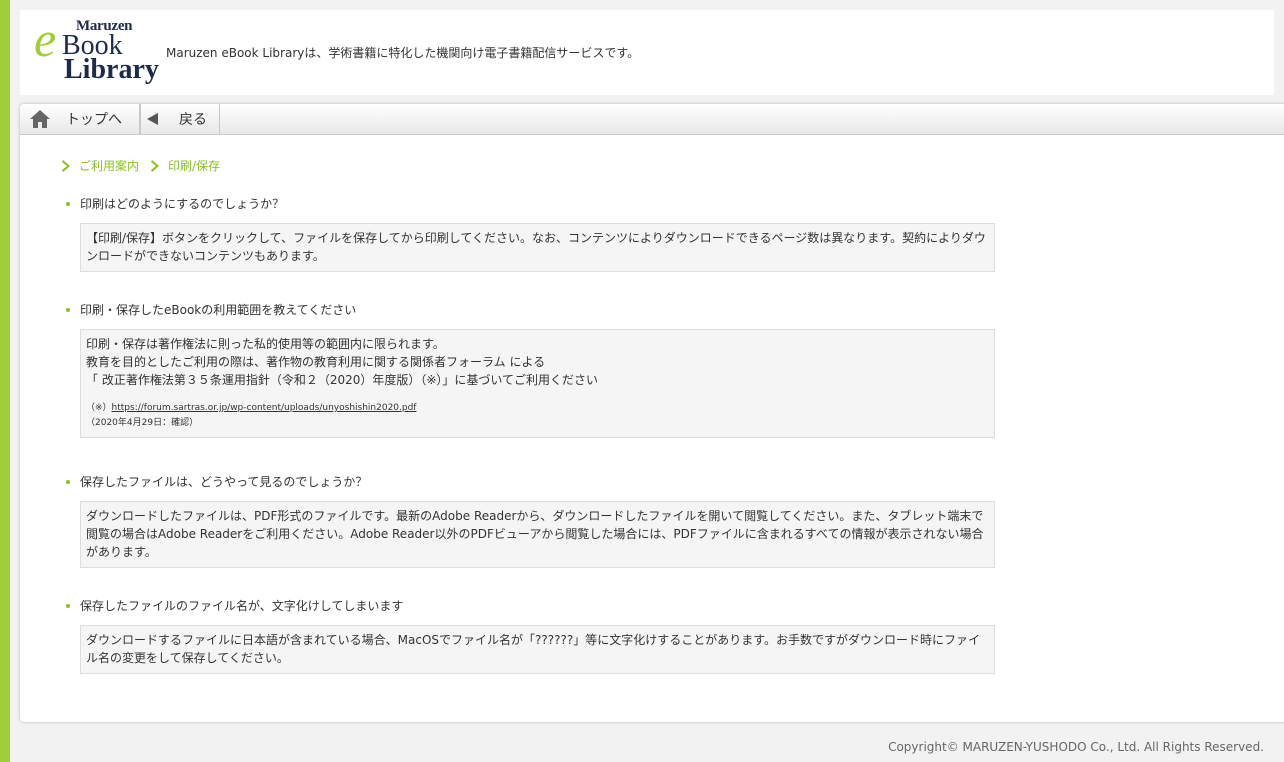 This screenshot has height=762, width=1284. Describe the element at coordinates (99, 408) in the screenshot. I see `note-prefix: （※）` at that location.